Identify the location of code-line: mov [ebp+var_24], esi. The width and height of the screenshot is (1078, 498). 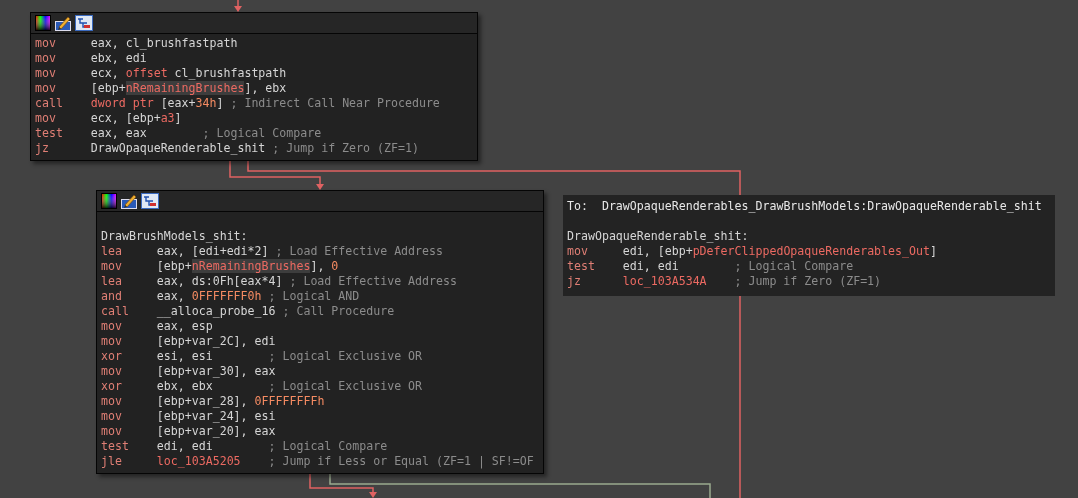
(189, 416).